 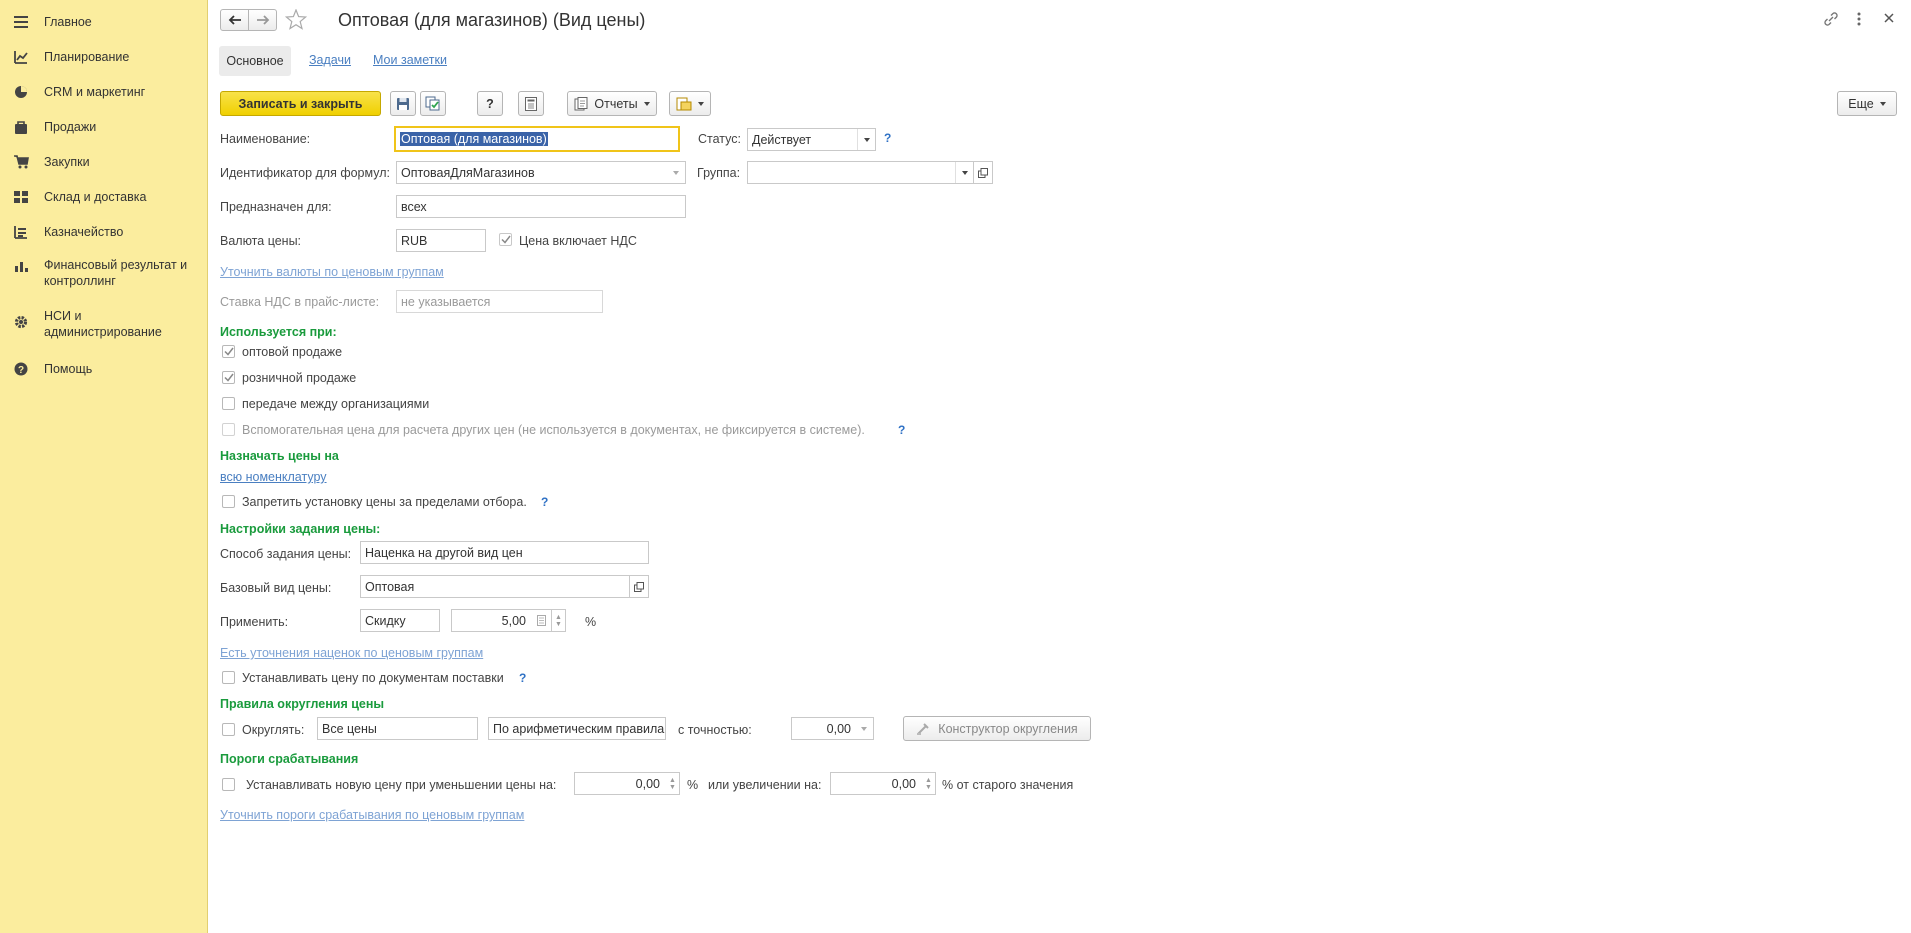 I want to click on all-nomenclature-link: всю номенклатуру, so click(x=273, y=477).